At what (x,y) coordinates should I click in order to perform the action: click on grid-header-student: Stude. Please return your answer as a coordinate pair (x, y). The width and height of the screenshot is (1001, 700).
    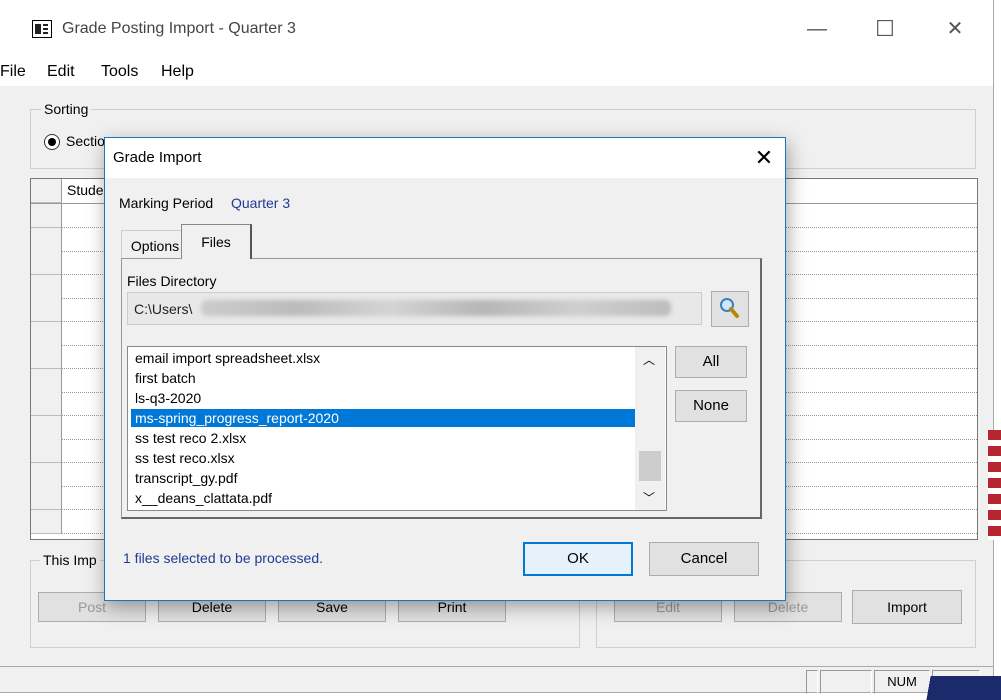
    Looking at the image, I should click on (85, 190).